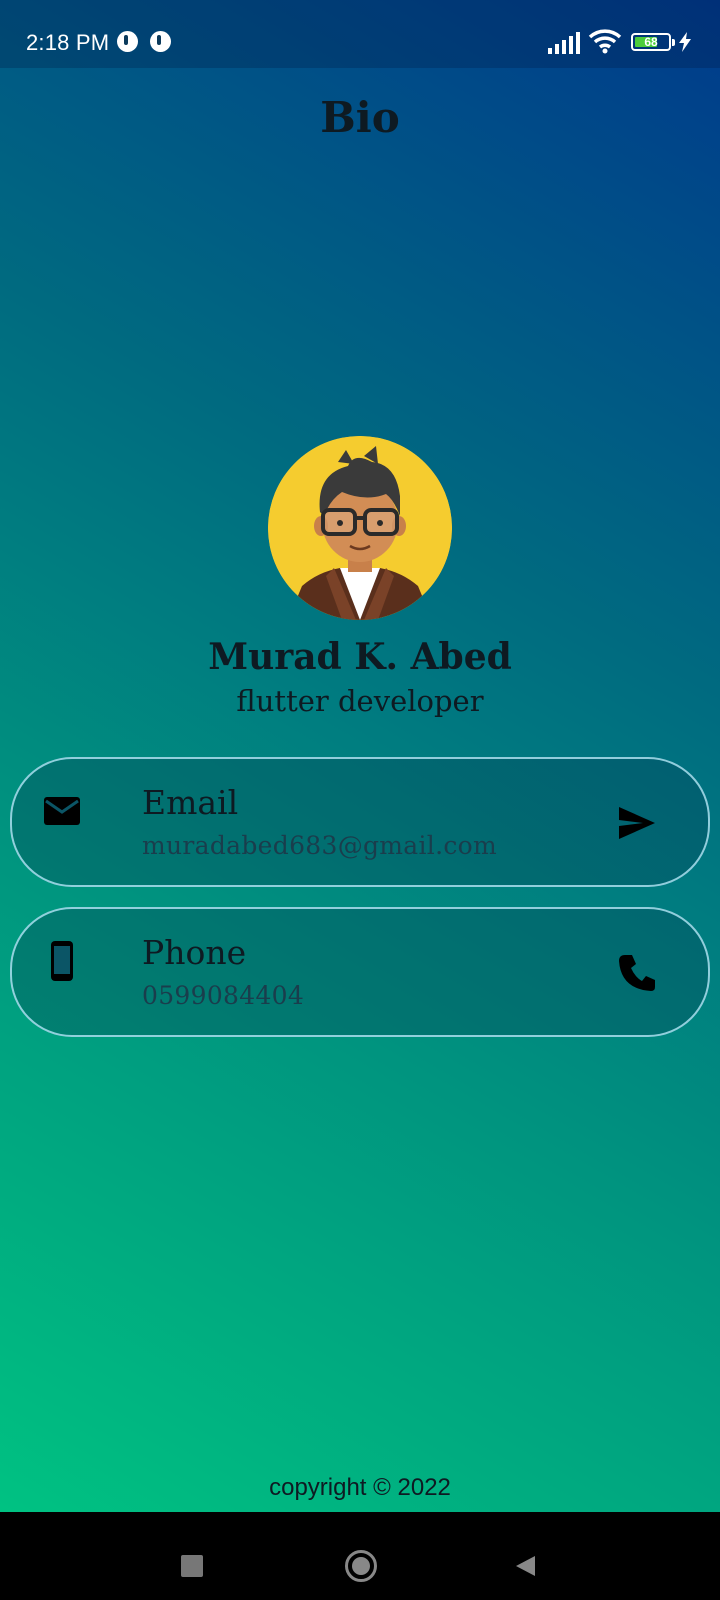  I want to click on smartphone-icon, so click(62, 961).